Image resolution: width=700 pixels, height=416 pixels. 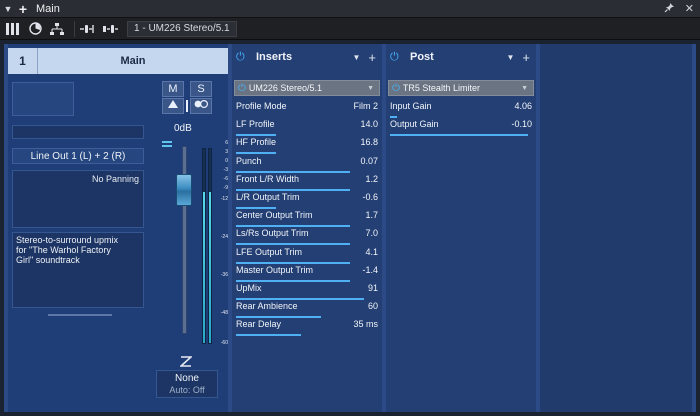 I want to click on post-power-icon: ⏻, so click(x=397, y=57).